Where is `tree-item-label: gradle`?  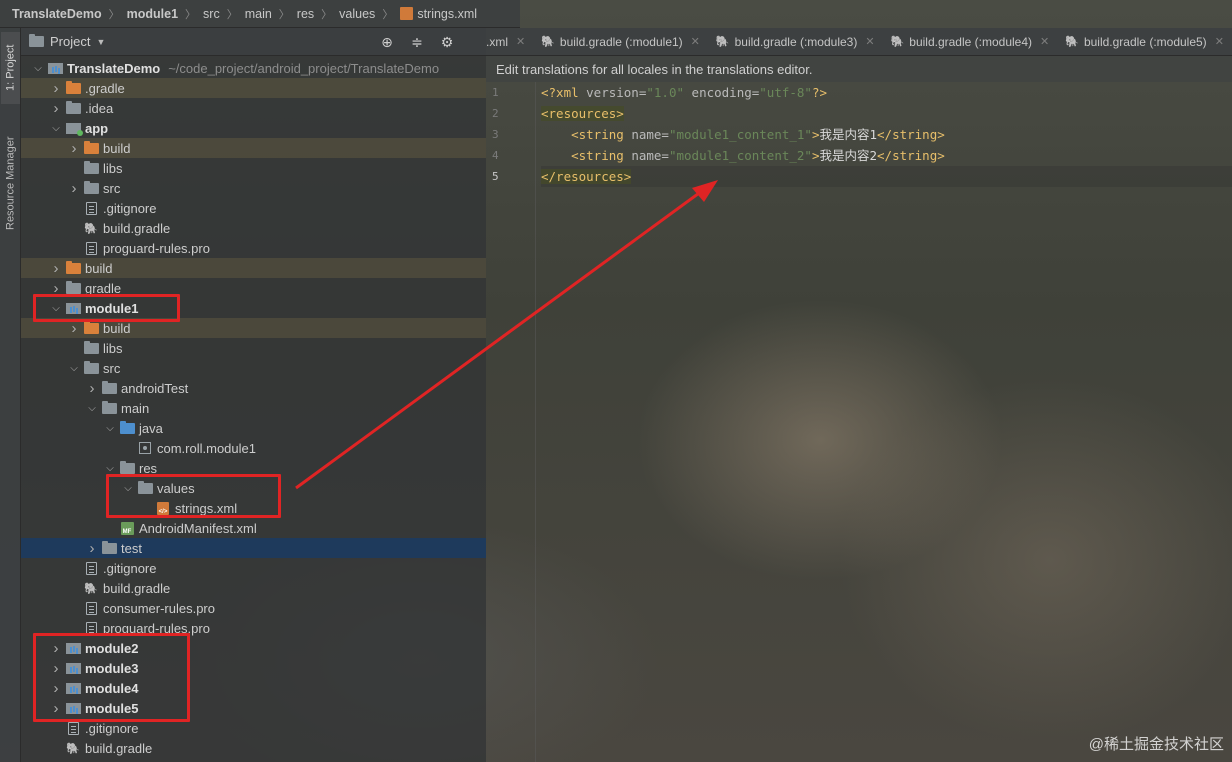
tree-item-label: gradle is located at coordinates (103, 288).